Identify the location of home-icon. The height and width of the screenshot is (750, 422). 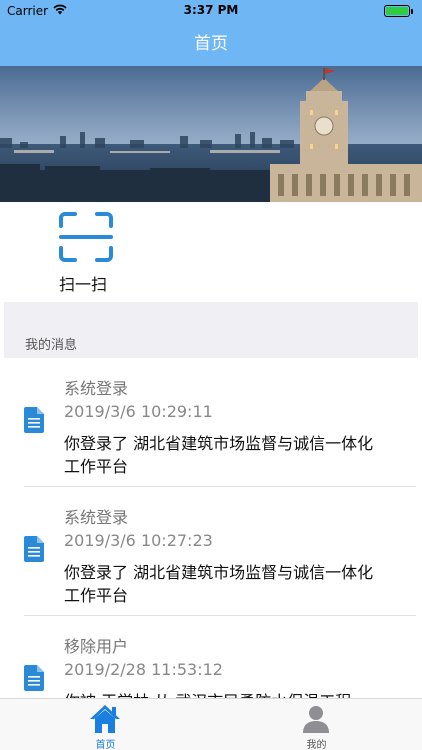
(105, 719).